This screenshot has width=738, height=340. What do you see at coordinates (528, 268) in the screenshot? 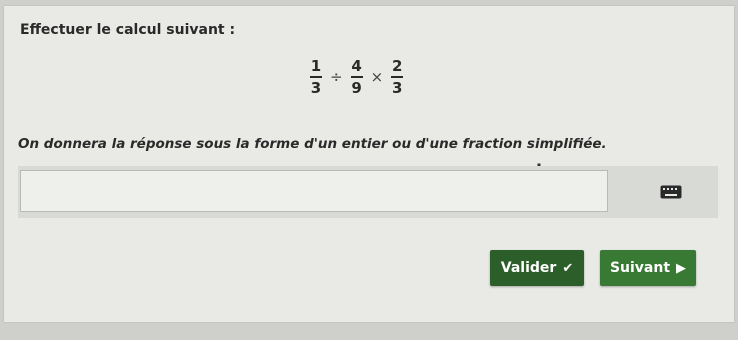
I see `validate-label: Valider` at bounding box center [528, 268].